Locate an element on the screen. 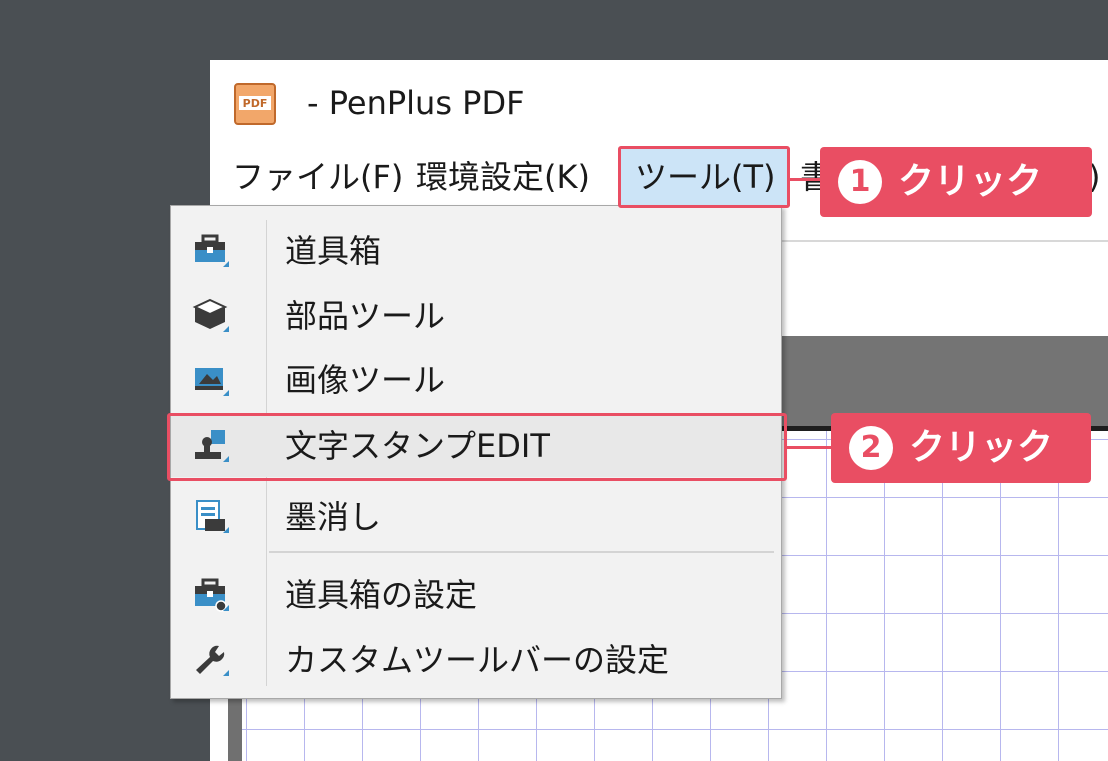  callout-2-text: クリック is located at coordinates (981, 447).